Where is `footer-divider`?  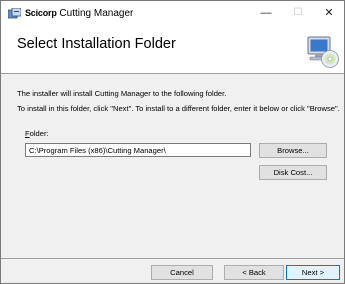 footer-divider is located at coordinates (172, 258).